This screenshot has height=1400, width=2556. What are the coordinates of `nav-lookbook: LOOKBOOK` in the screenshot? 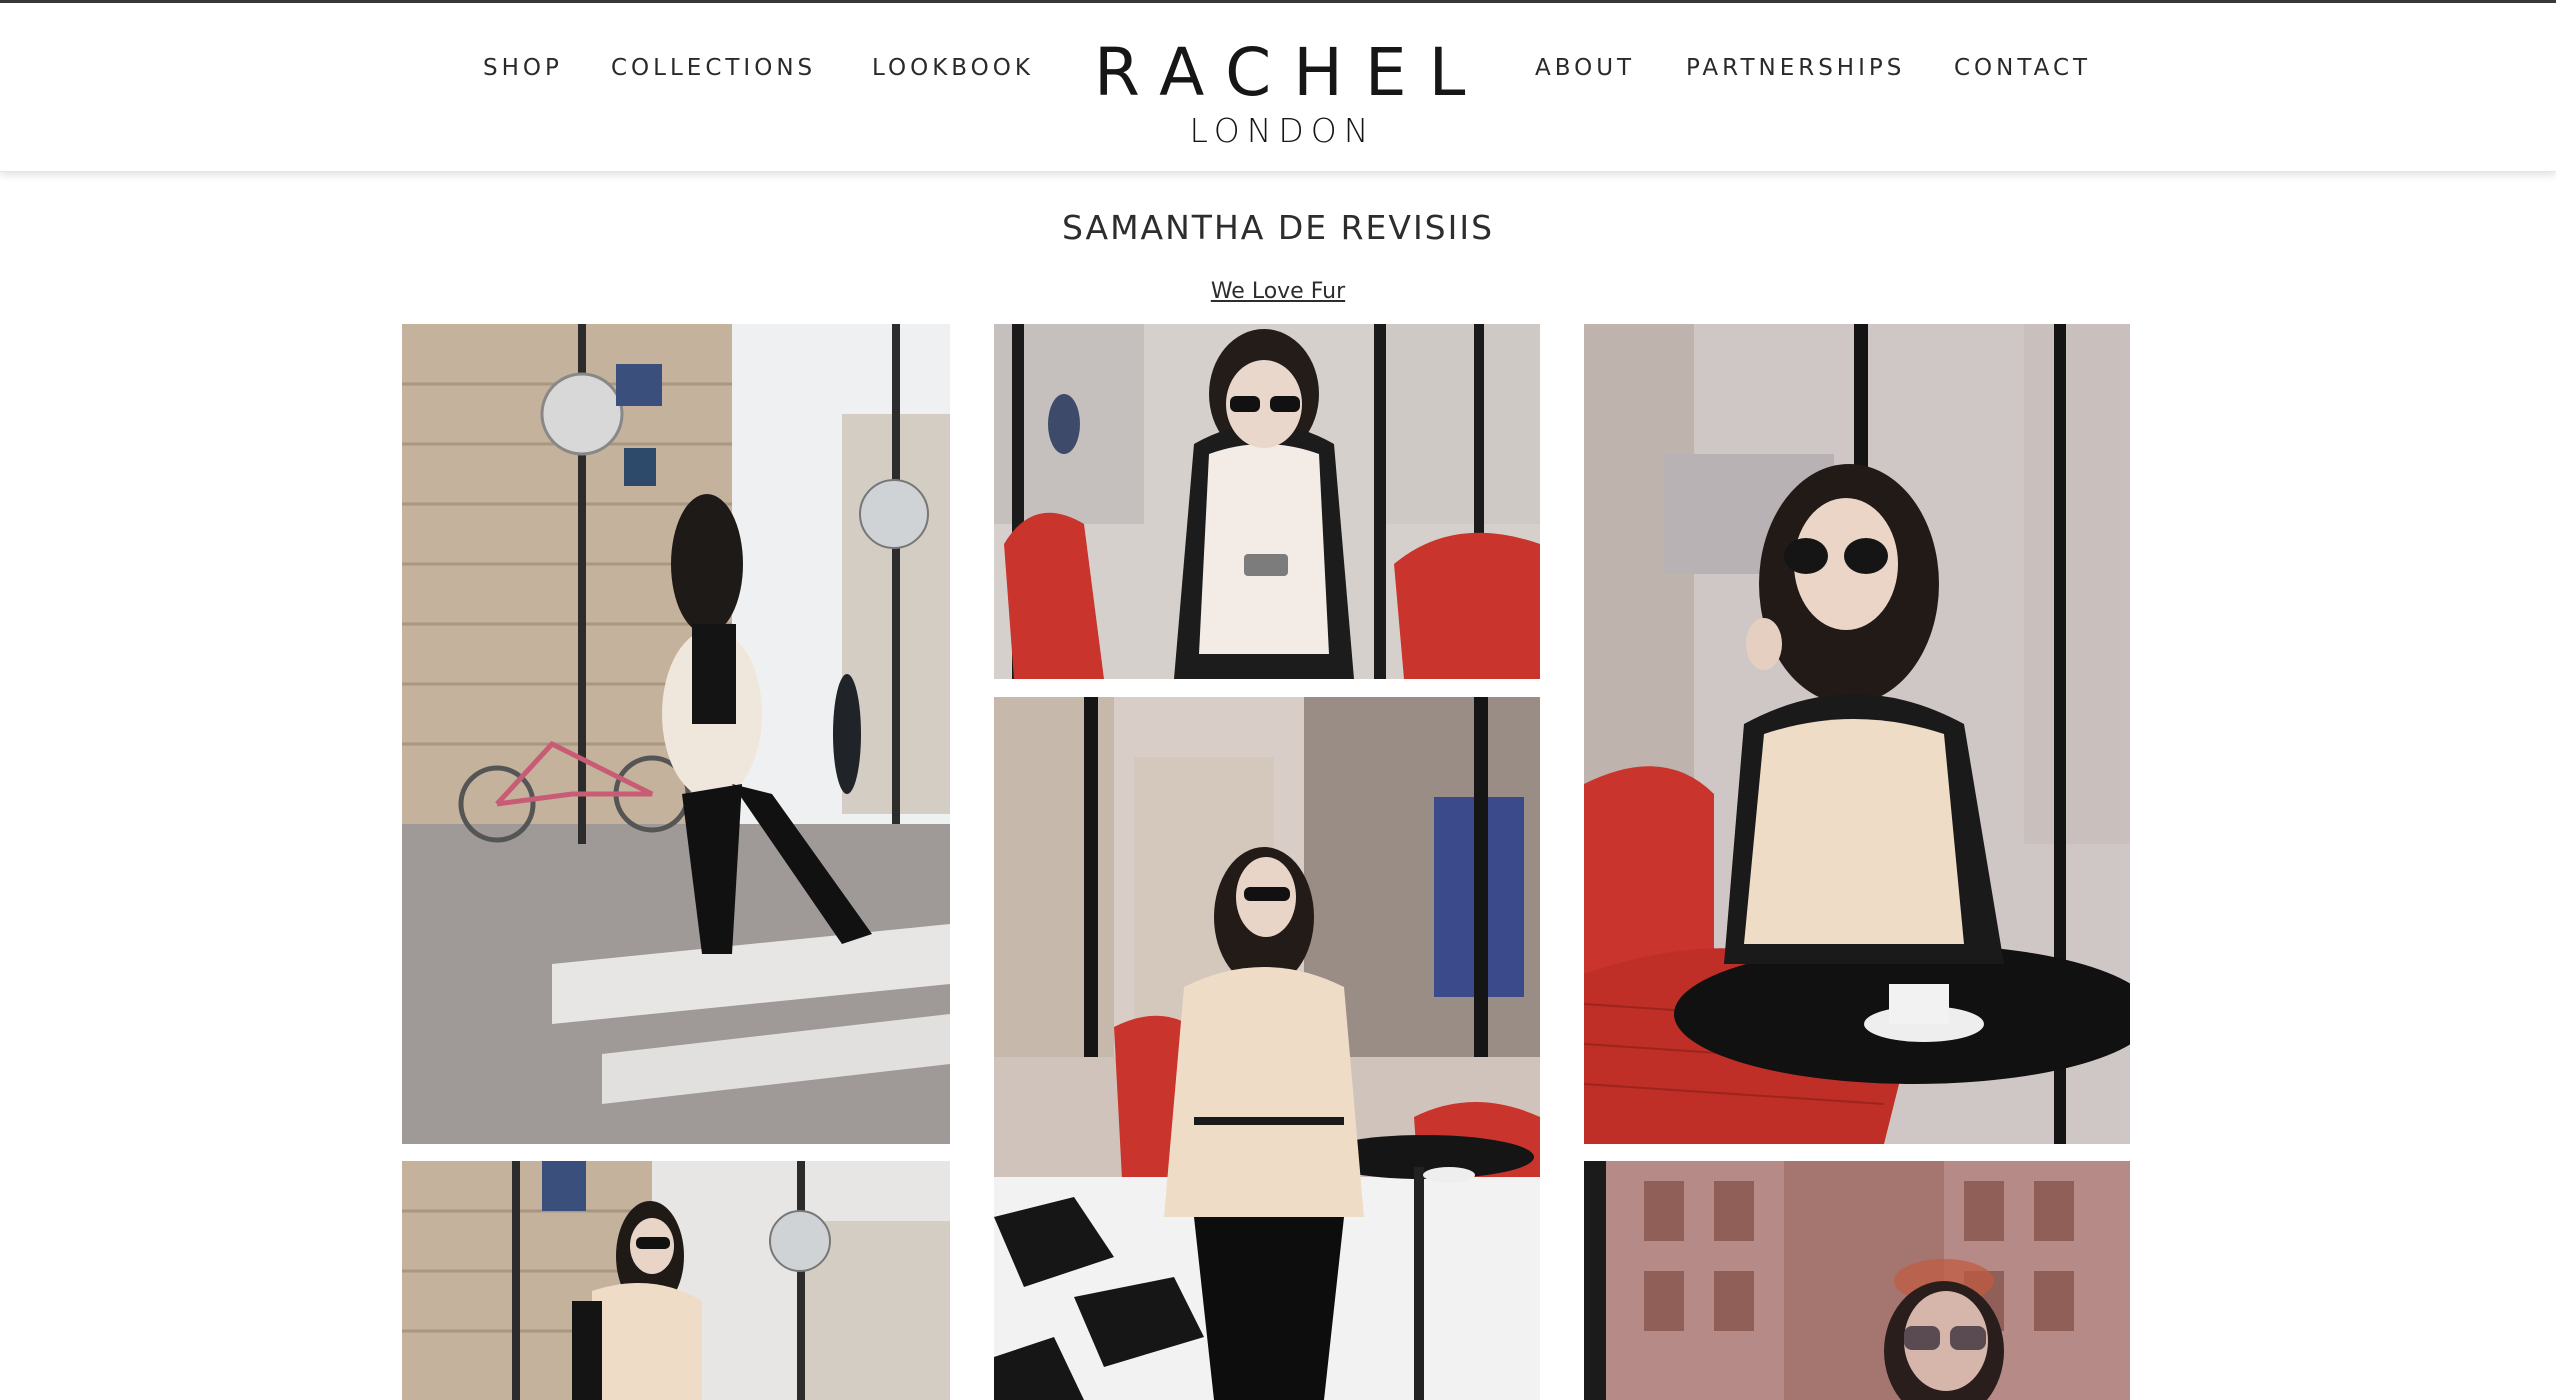 It's located at (953, 68).